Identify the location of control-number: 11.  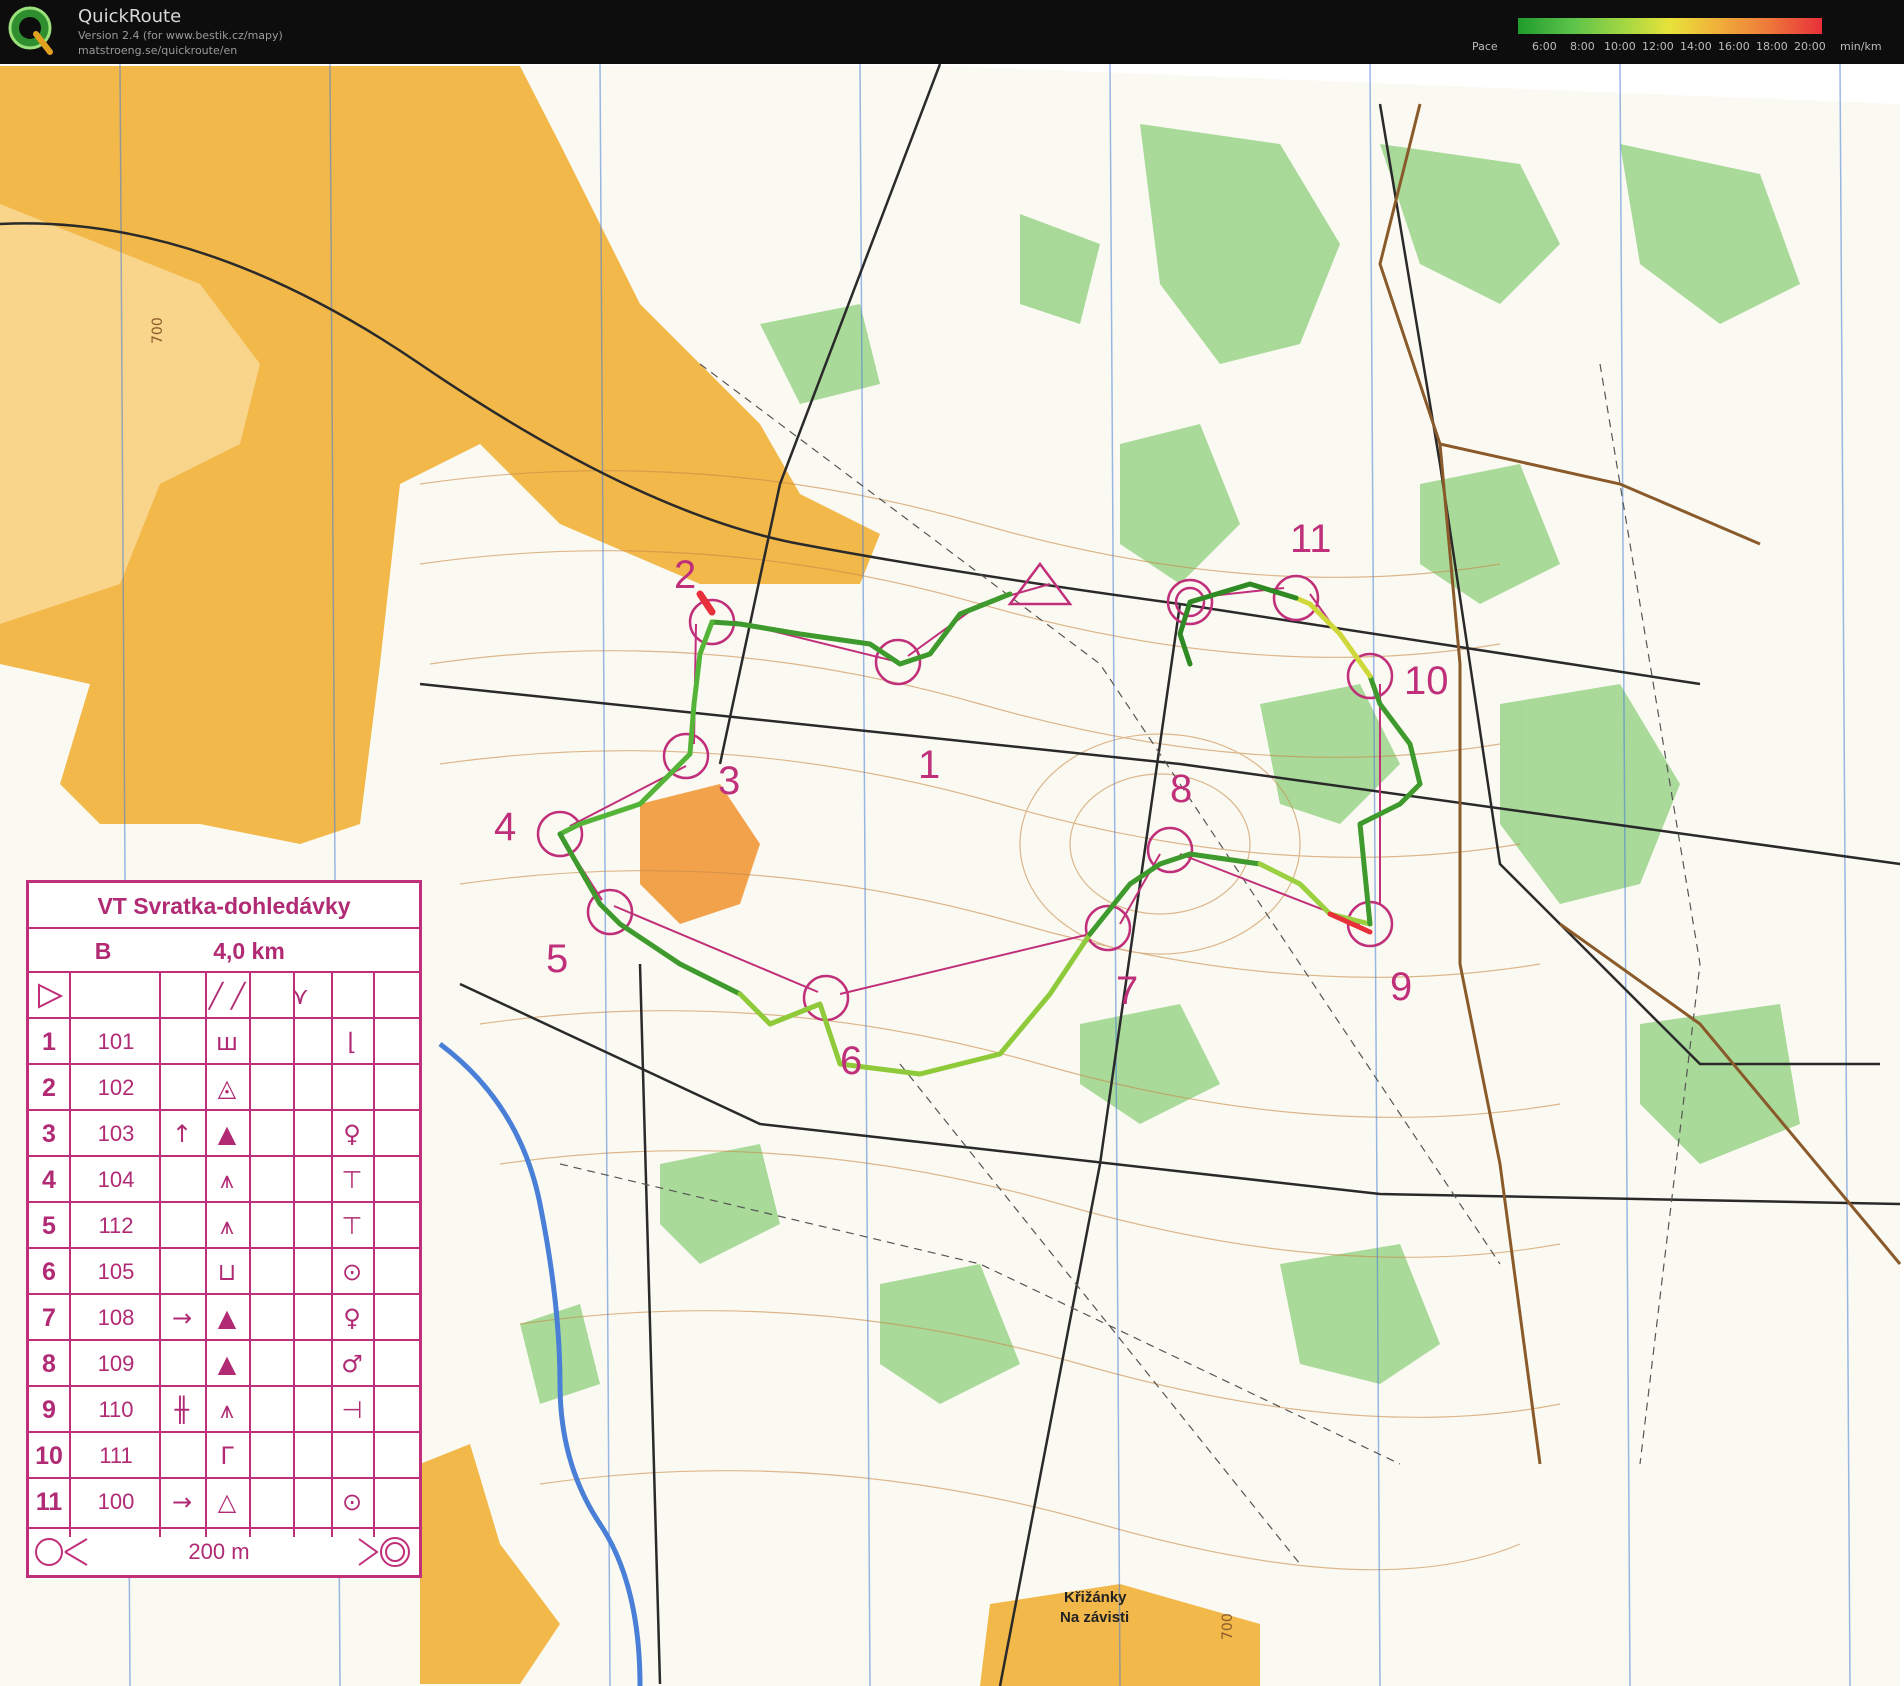
(1311, 539).